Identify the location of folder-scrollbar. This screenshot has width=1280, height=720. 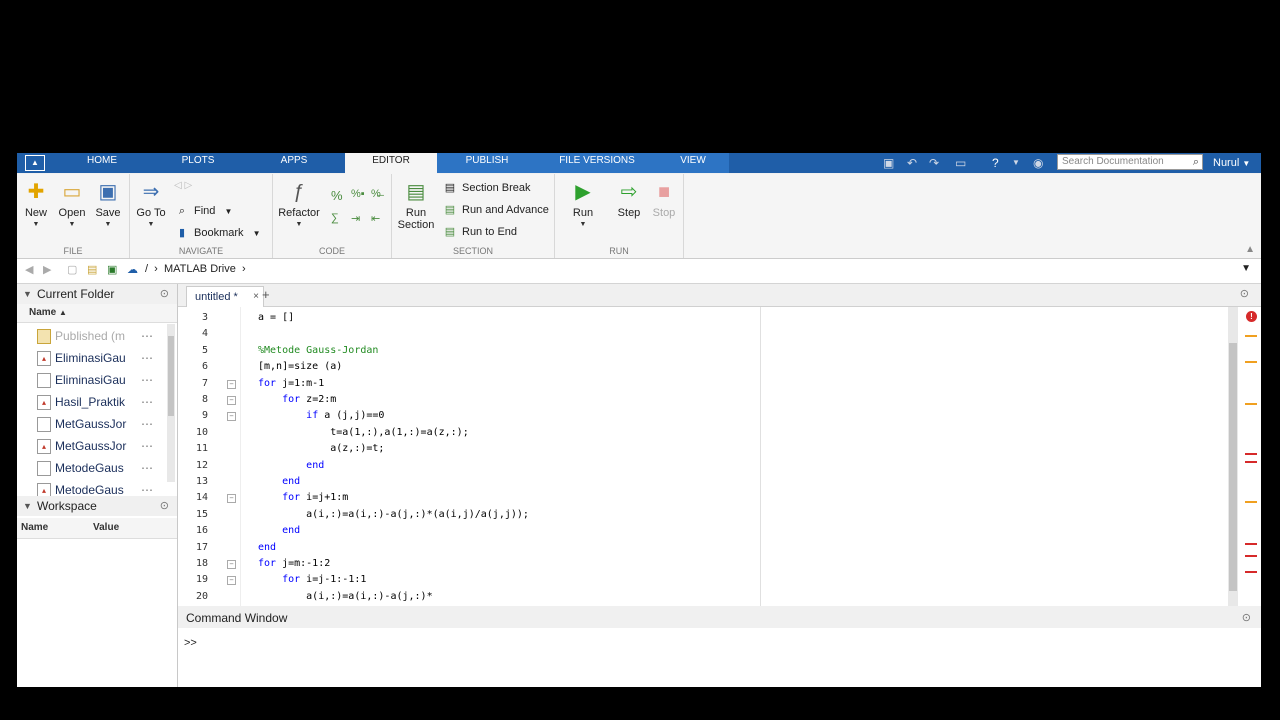
(171, 403).